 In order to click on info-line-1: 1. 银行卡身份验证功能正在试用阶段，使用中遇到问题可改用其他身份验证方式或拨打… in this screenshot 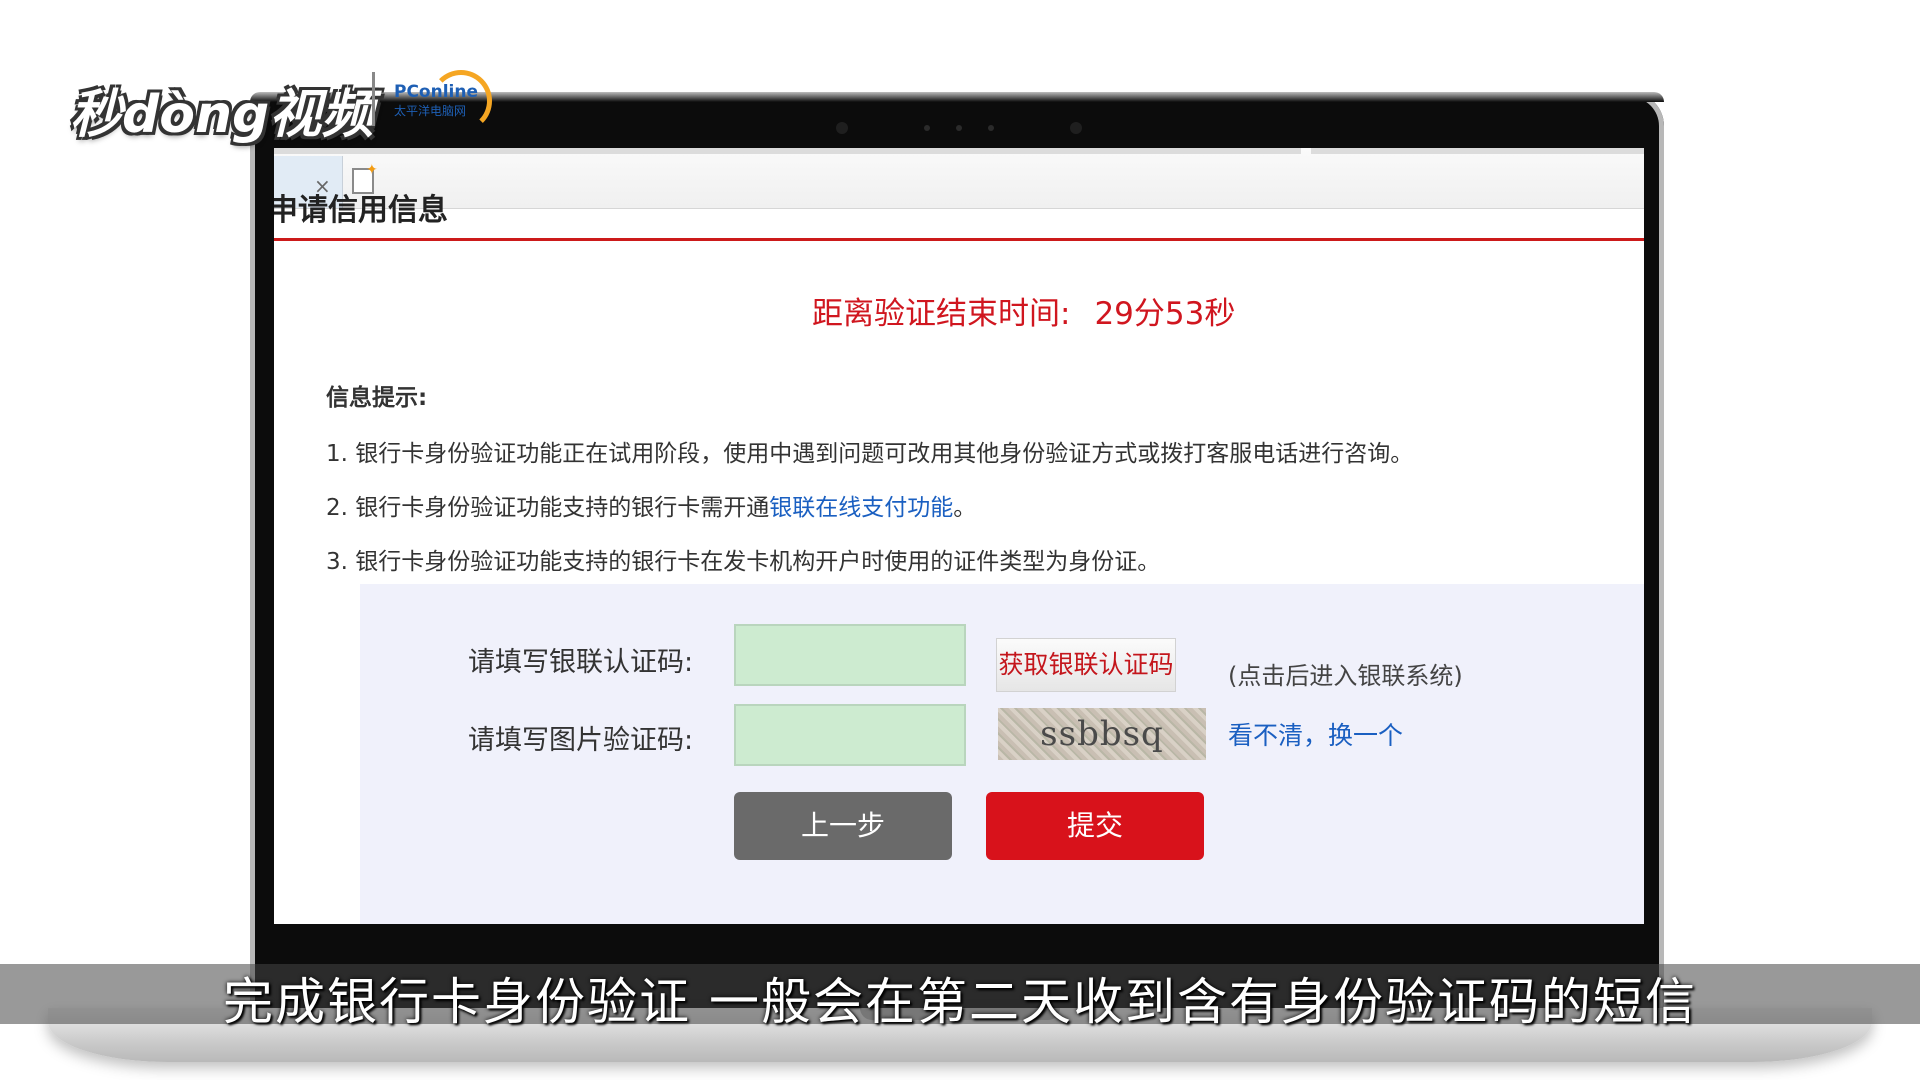, I will do `click(870, 454)`.